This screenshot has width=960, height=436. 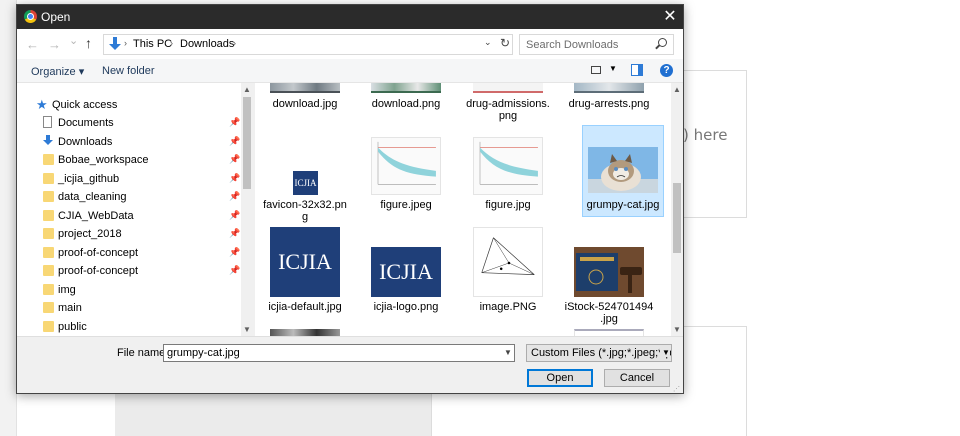 I want to click on preview-pane-icon, so click(x=637, y=70).